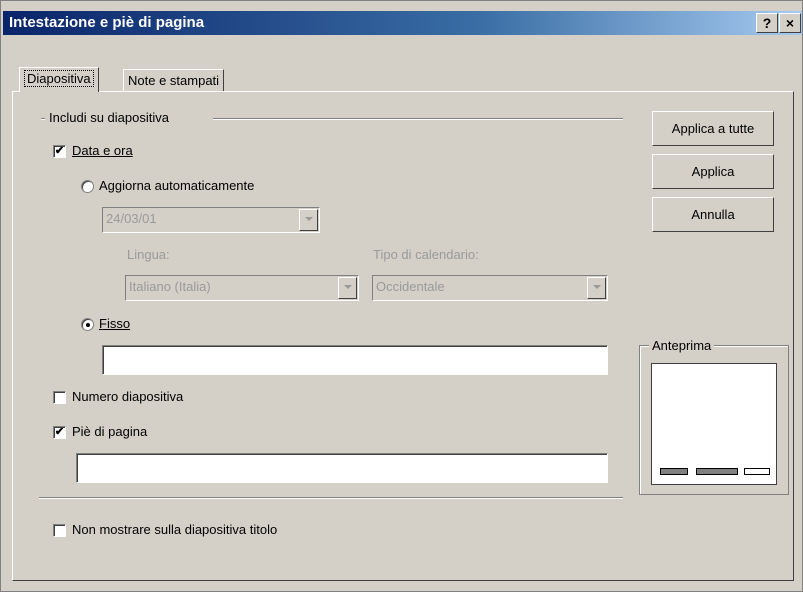 The image size is (803, 592). I want to click on calendar-type-select: Occidentale, so click(490, 288).